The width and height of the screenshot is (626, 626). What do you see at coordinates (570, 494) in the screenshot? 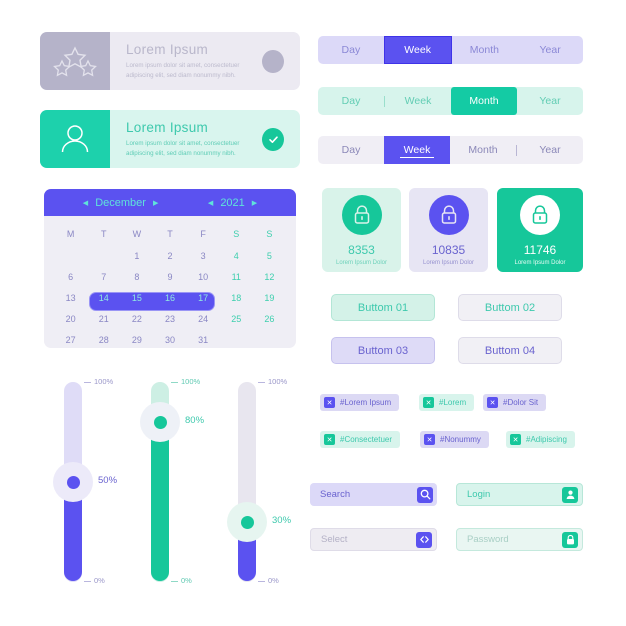
I see `user-icon` at bounding box center [570, 494].